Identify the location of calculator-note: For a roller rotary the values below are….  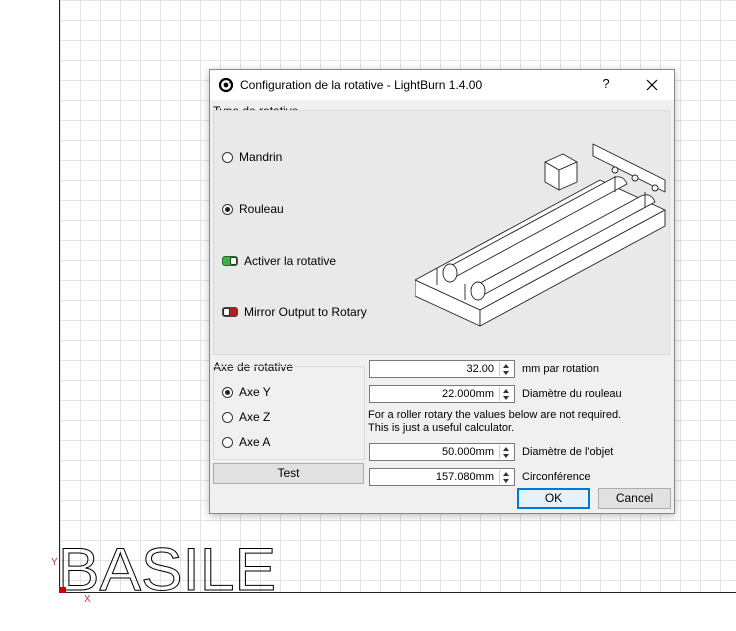
(494, 422).